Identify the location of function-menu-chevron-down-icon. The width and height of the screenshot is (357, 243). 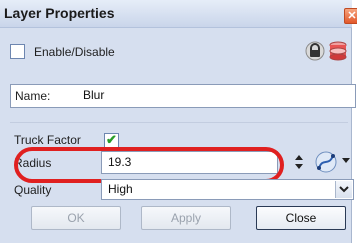
(346, 161).